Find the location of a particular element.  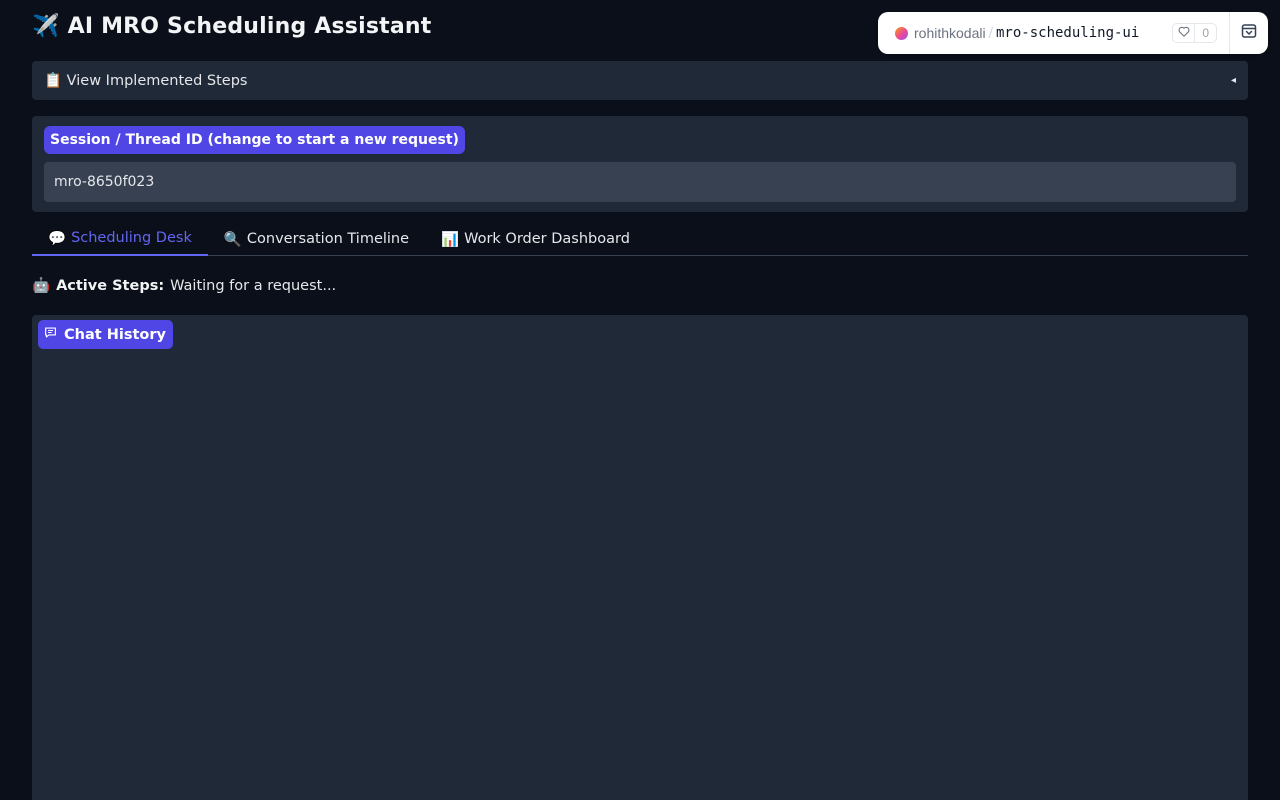

avatar is located at coordinates (901, 33).